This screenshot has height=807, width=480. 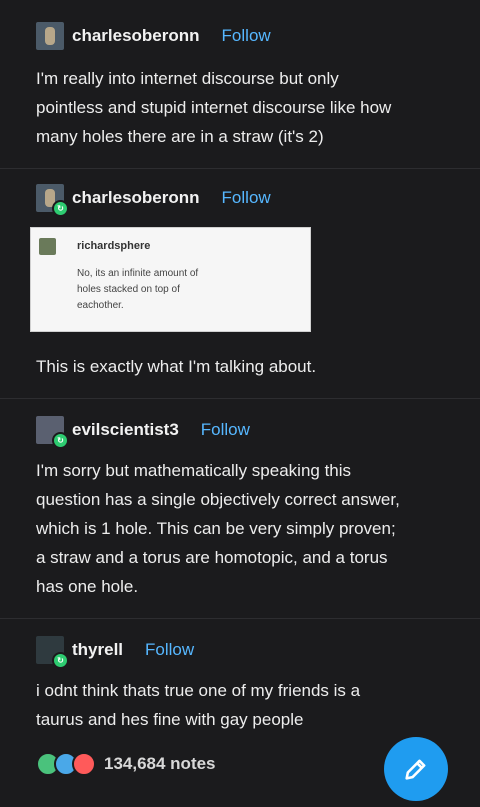 I want to click on notes-footer: 134,684 notes, so click(x=126, y=764).